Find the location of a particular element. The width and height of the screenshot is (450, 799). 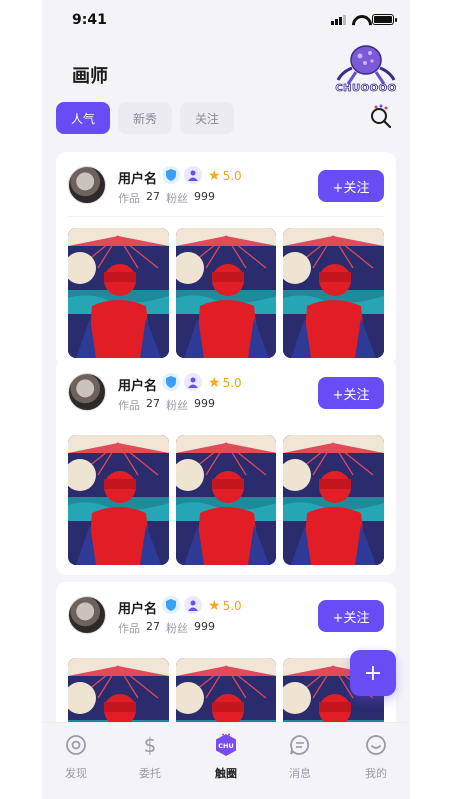

svg-text: CHU is located at coordinates (226, 746).